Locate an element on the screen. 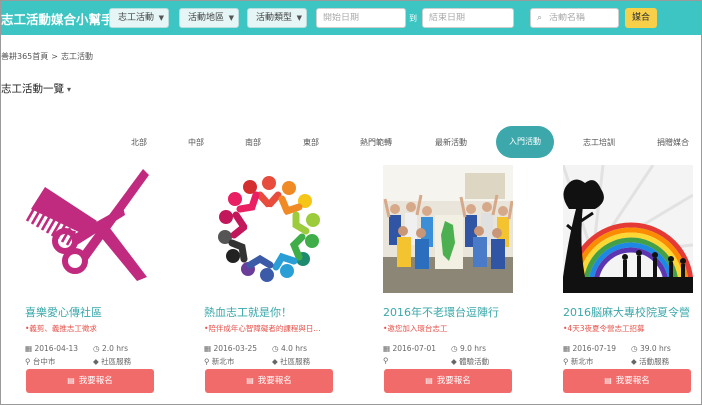 This screenshot has height=405, width=702. search-input is located at coordinates (577, 18).